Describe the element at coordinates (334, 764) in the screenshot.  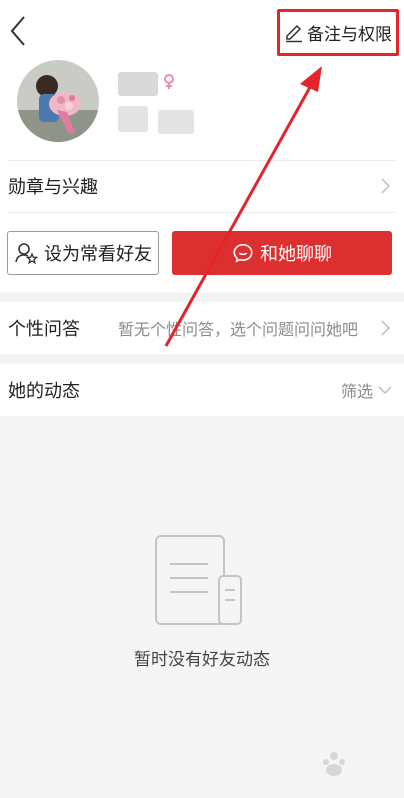
I see `watermark-logo` at that location.